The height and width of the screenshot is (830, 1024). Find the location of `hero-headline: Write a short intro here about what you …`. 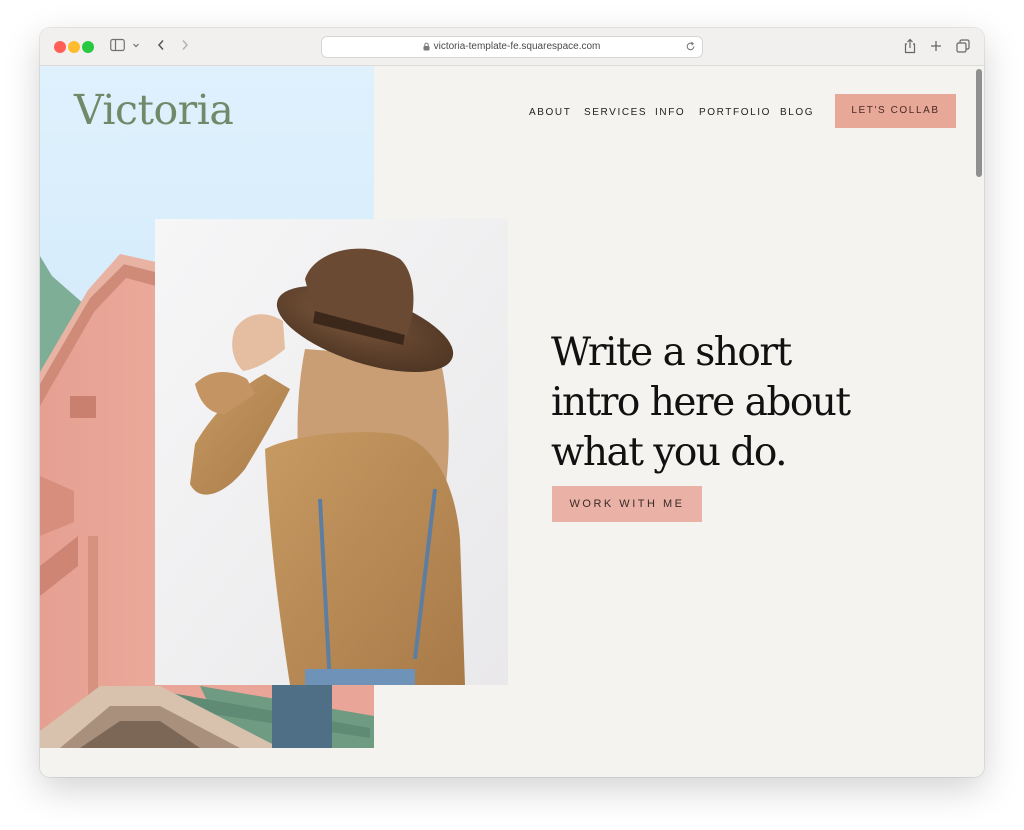

hero-headline: Write a short intro here about what you … is located at coordinates (731, 403).